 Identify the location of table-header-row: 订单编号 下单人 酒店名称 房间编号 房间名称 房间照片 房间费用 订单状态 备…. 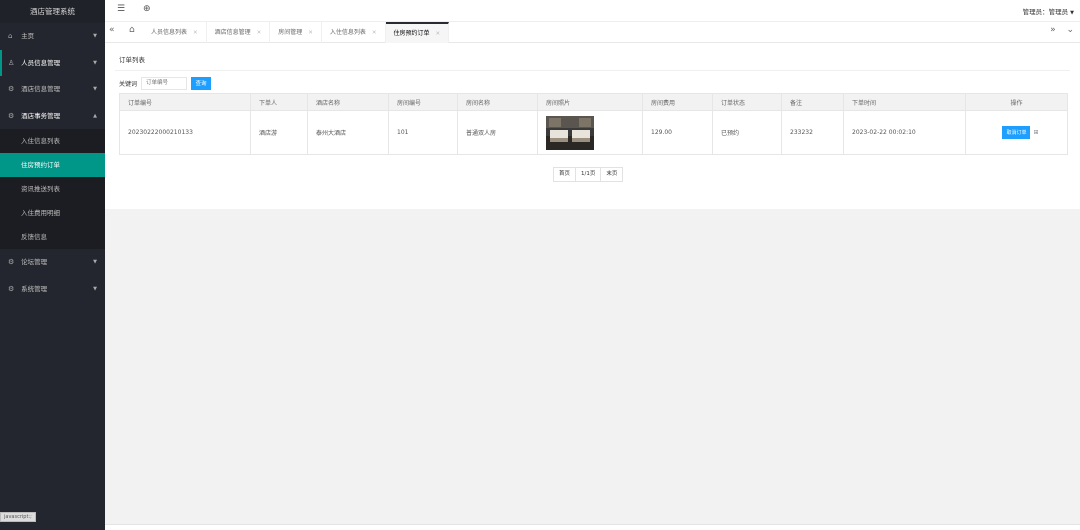
(593, 102).